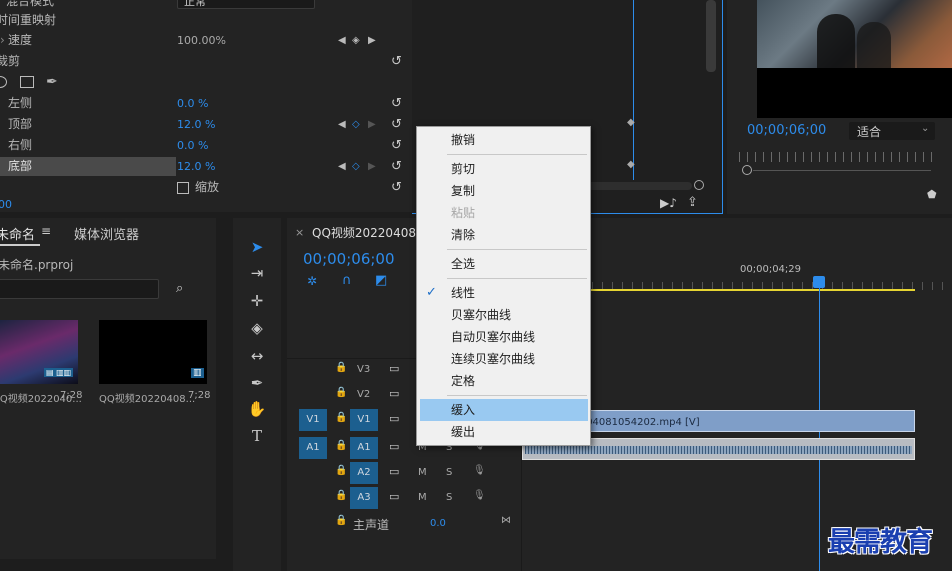 The image size is (952, 571). I want to click on timeline-timecode: 00;00;06;00, so click(349, 259).